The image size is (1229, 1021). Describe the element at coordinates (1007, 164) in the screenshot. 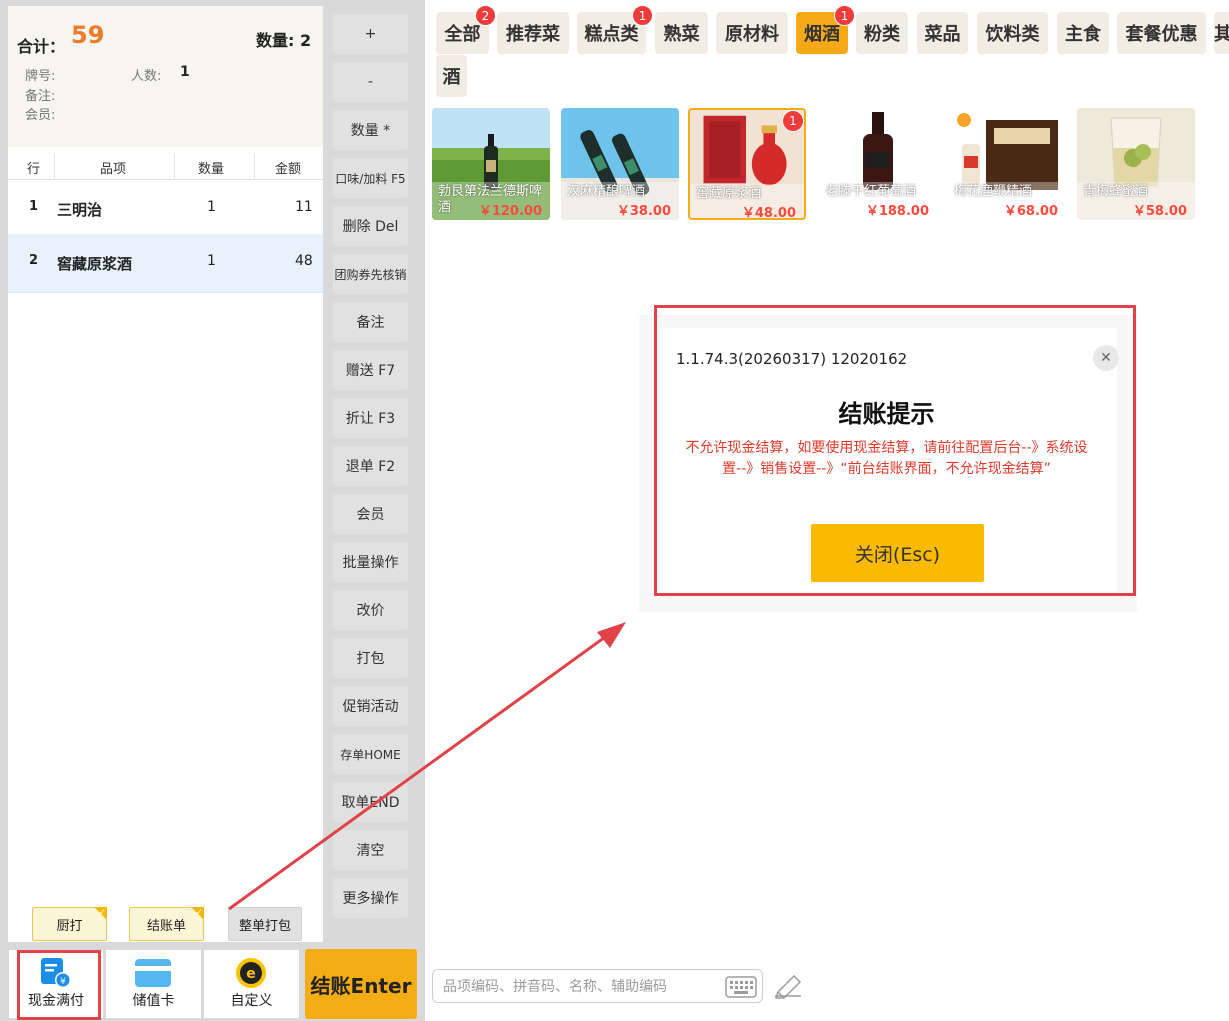

I see `product-card: 梅花鹿鞭精酒 ￥68.00` at that location.